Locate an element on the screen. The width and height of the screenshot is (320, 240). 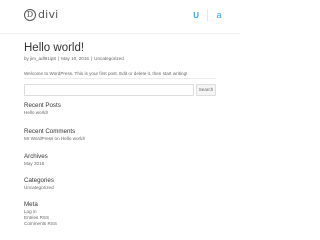
post-category: Uncategorized is located at coordinates (109, 58).